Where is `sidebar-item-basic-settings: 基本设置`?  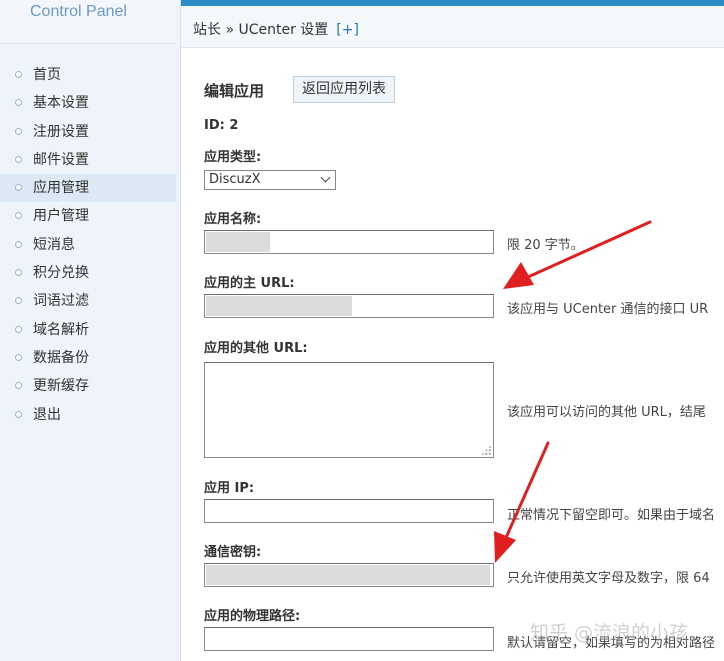
sidebar-item-basic-settings: 基本设置 is located at coordinates (88, 103).